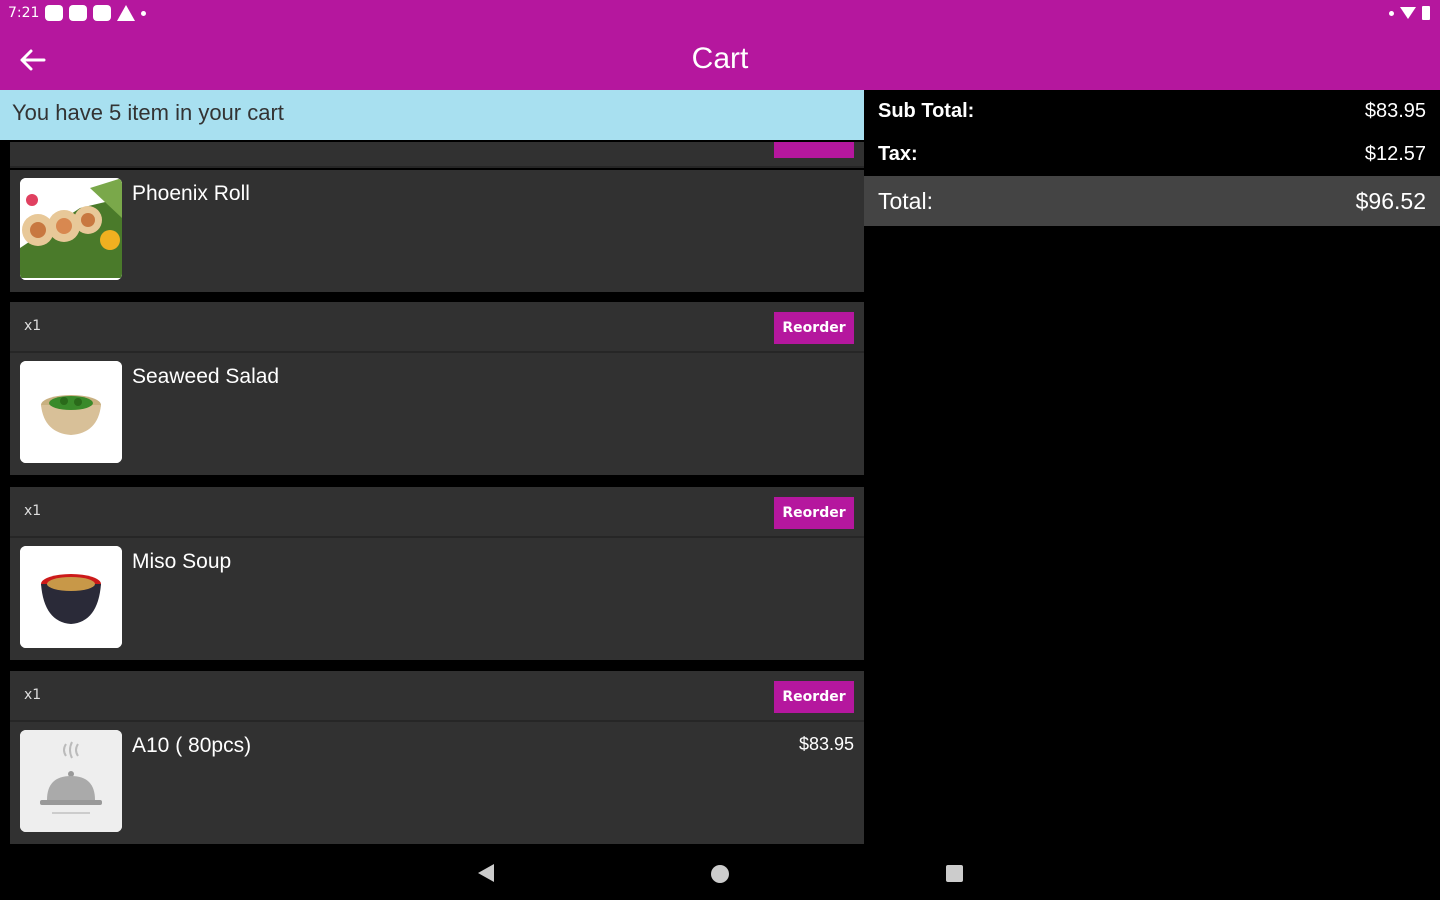 The width and height of the screenshot is (1440, 900). I want to click on reorder-button-partial, so click(814, 150).